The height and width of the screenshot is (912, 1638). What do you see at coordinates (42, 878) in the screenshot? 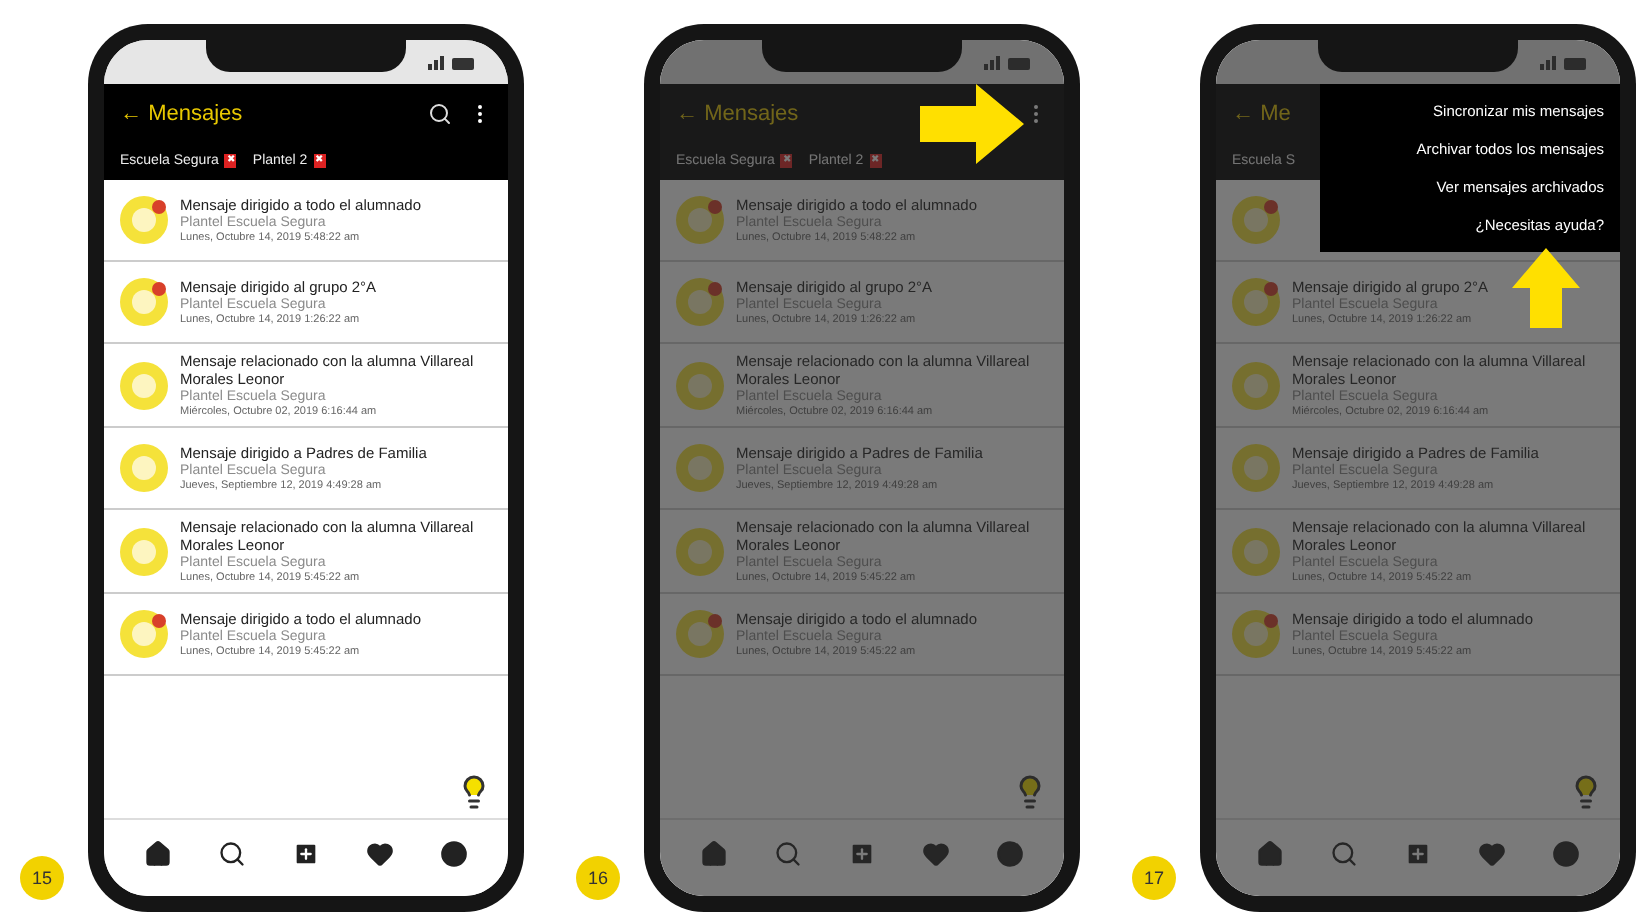
I see `step-number: 15` at bounding box center [42, 878].